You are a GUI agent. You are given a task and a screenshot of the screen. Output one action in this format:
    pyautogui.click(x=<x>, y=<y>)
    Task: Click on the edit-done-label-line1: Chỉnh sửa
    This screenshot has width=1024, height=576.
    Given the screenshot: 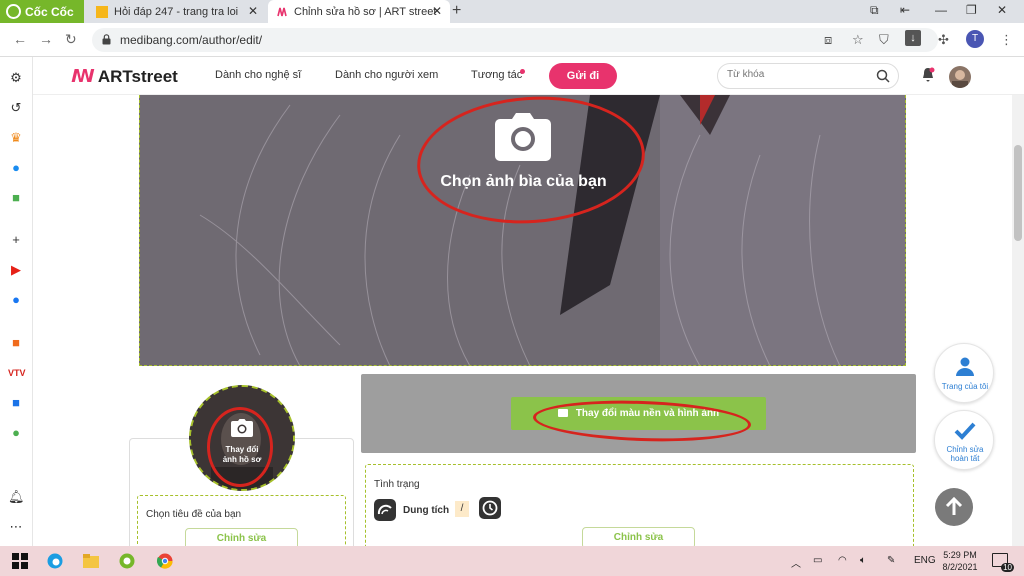 What is the action you would take?
    pyautogui.click(x=965, y=449)
    